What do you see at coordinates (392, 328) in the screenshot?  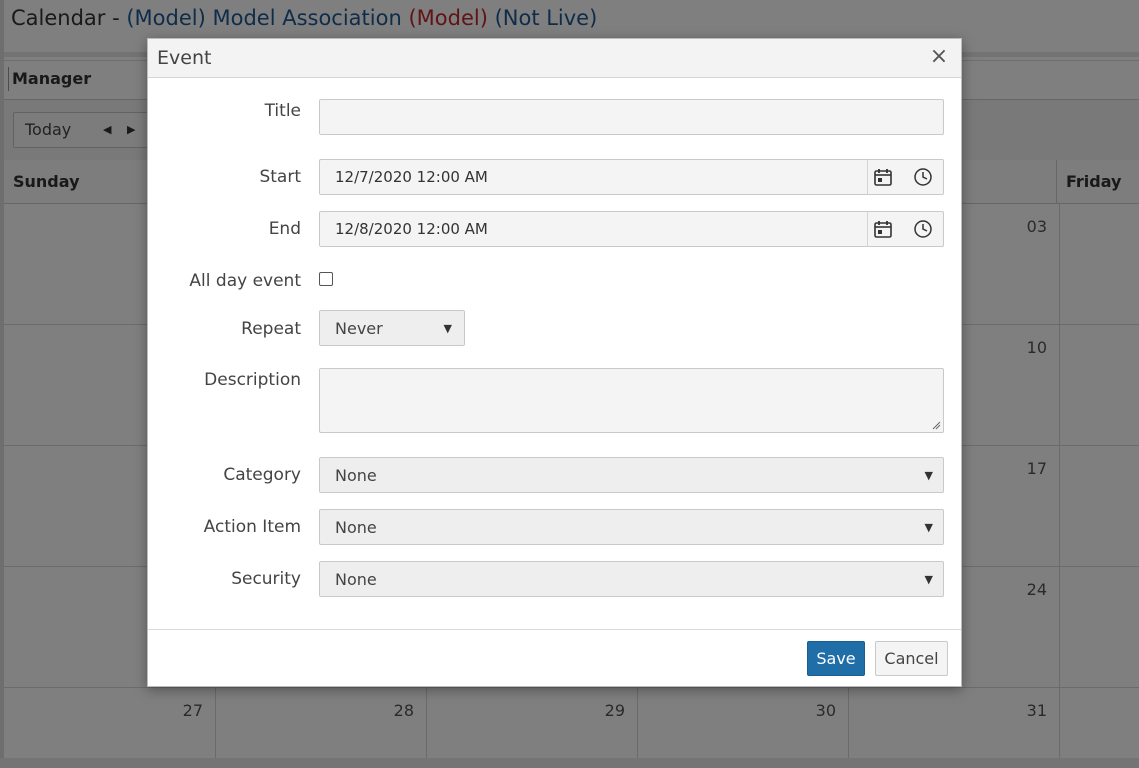 I see `repeat-dropdown: Never ▼` at bounding box center [392, 328].